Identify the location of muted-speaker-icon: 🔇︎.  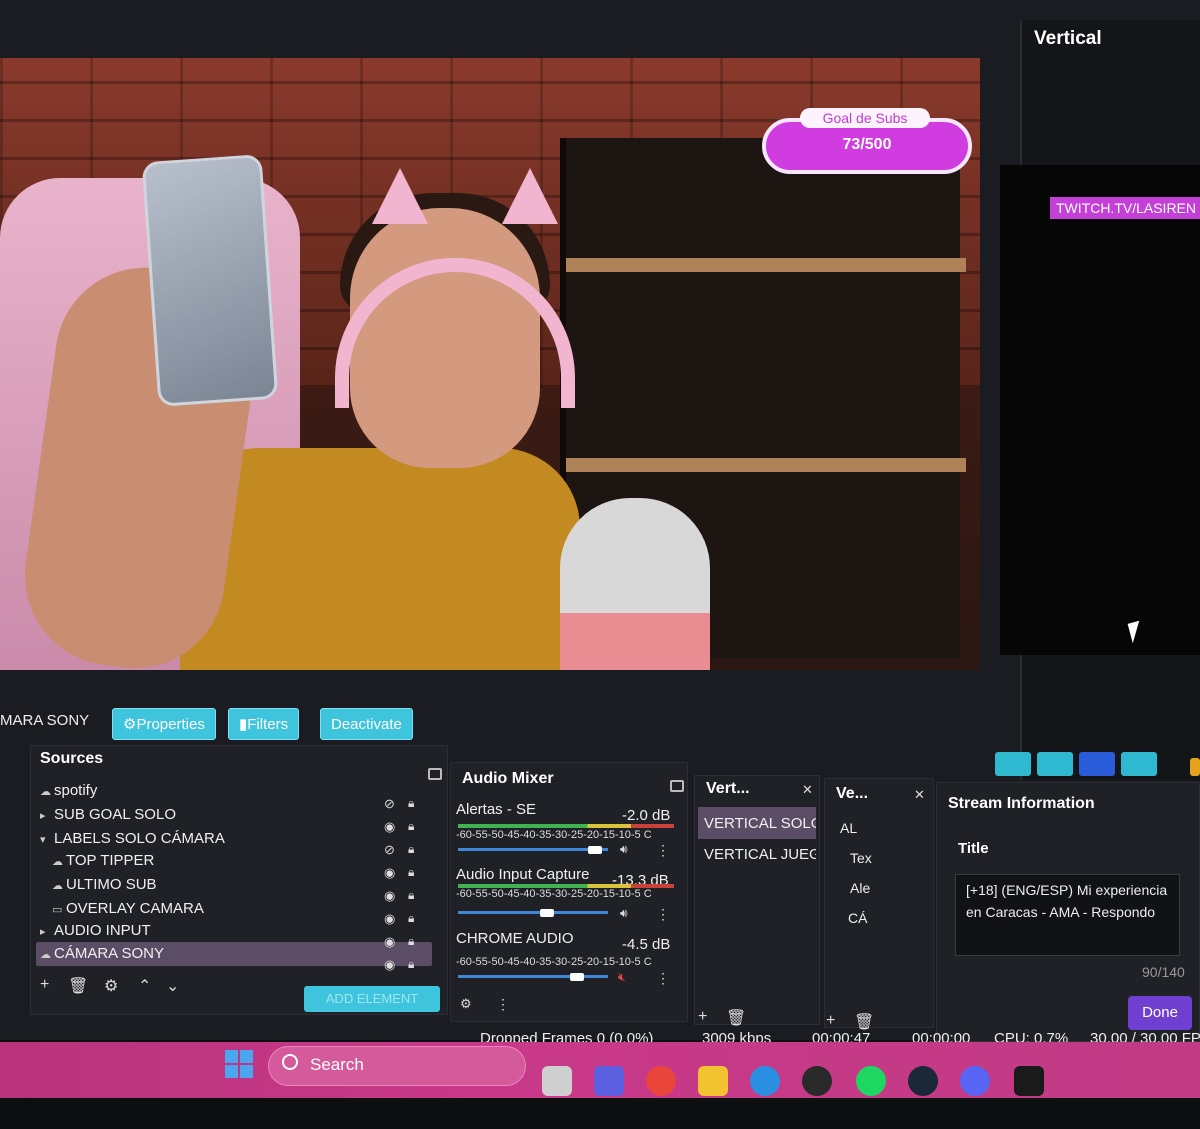
(622, 977).